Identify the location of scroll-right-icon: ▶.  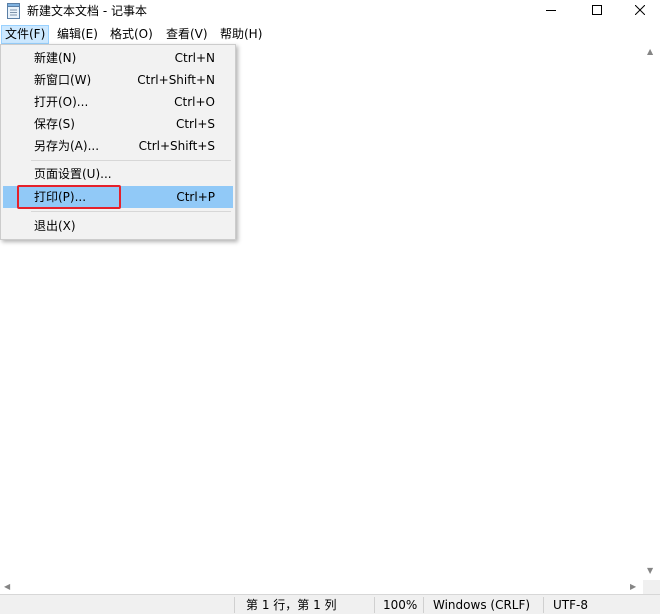
(633, 587).